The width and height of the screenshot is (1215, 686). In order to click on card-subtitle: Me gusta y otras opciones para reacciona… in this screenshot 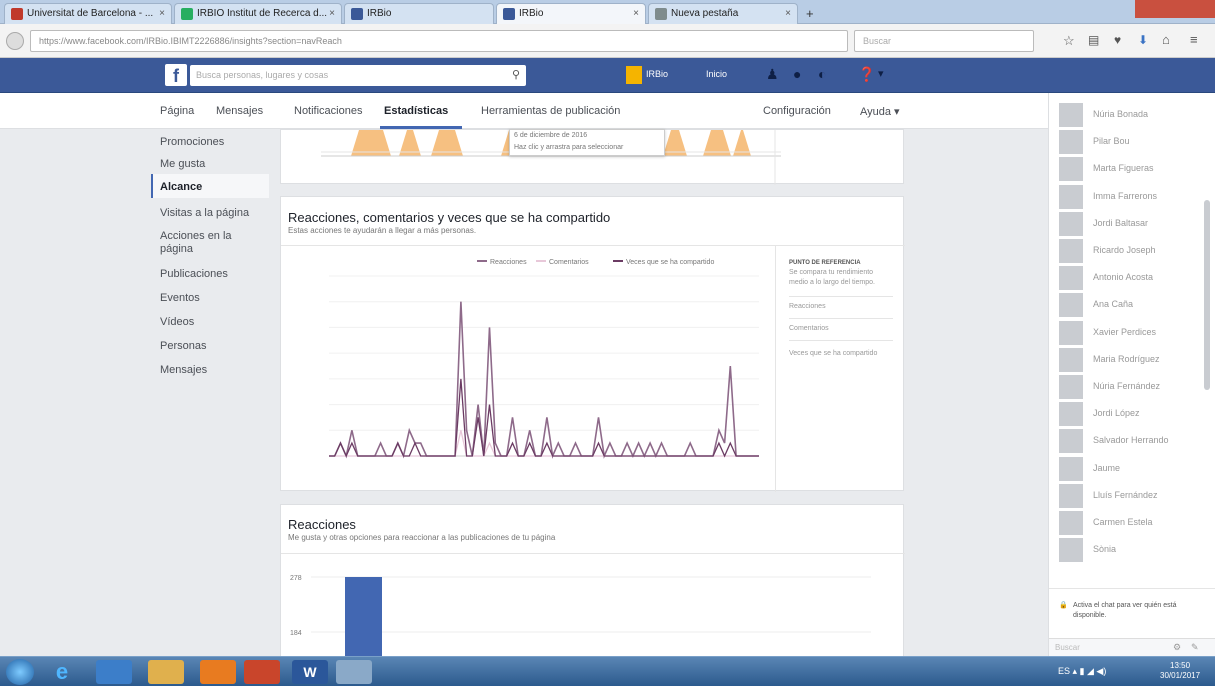, I will do `click(422, 537)`.